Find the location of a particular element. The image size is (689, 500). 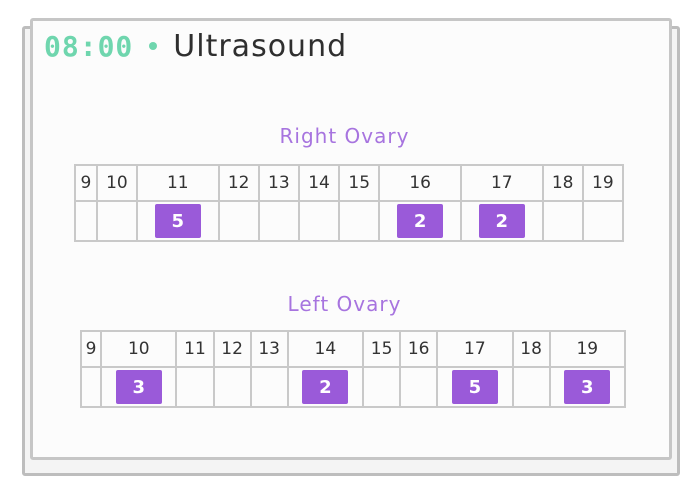

count-row: 3 2 5 3 is located at coordinates (353, 387).